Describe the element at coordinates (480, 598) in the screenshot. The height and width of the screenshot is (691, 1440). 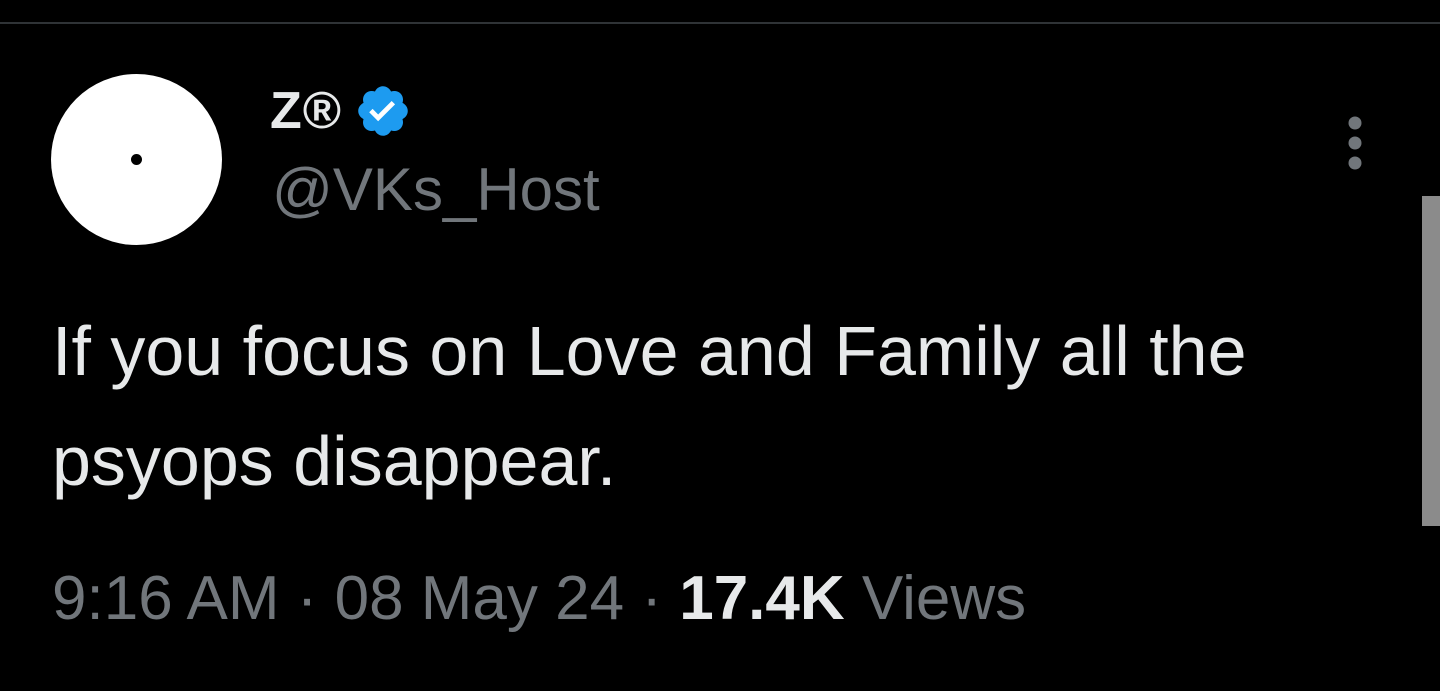
I see `tweet-date: 08 May 24` at that location.